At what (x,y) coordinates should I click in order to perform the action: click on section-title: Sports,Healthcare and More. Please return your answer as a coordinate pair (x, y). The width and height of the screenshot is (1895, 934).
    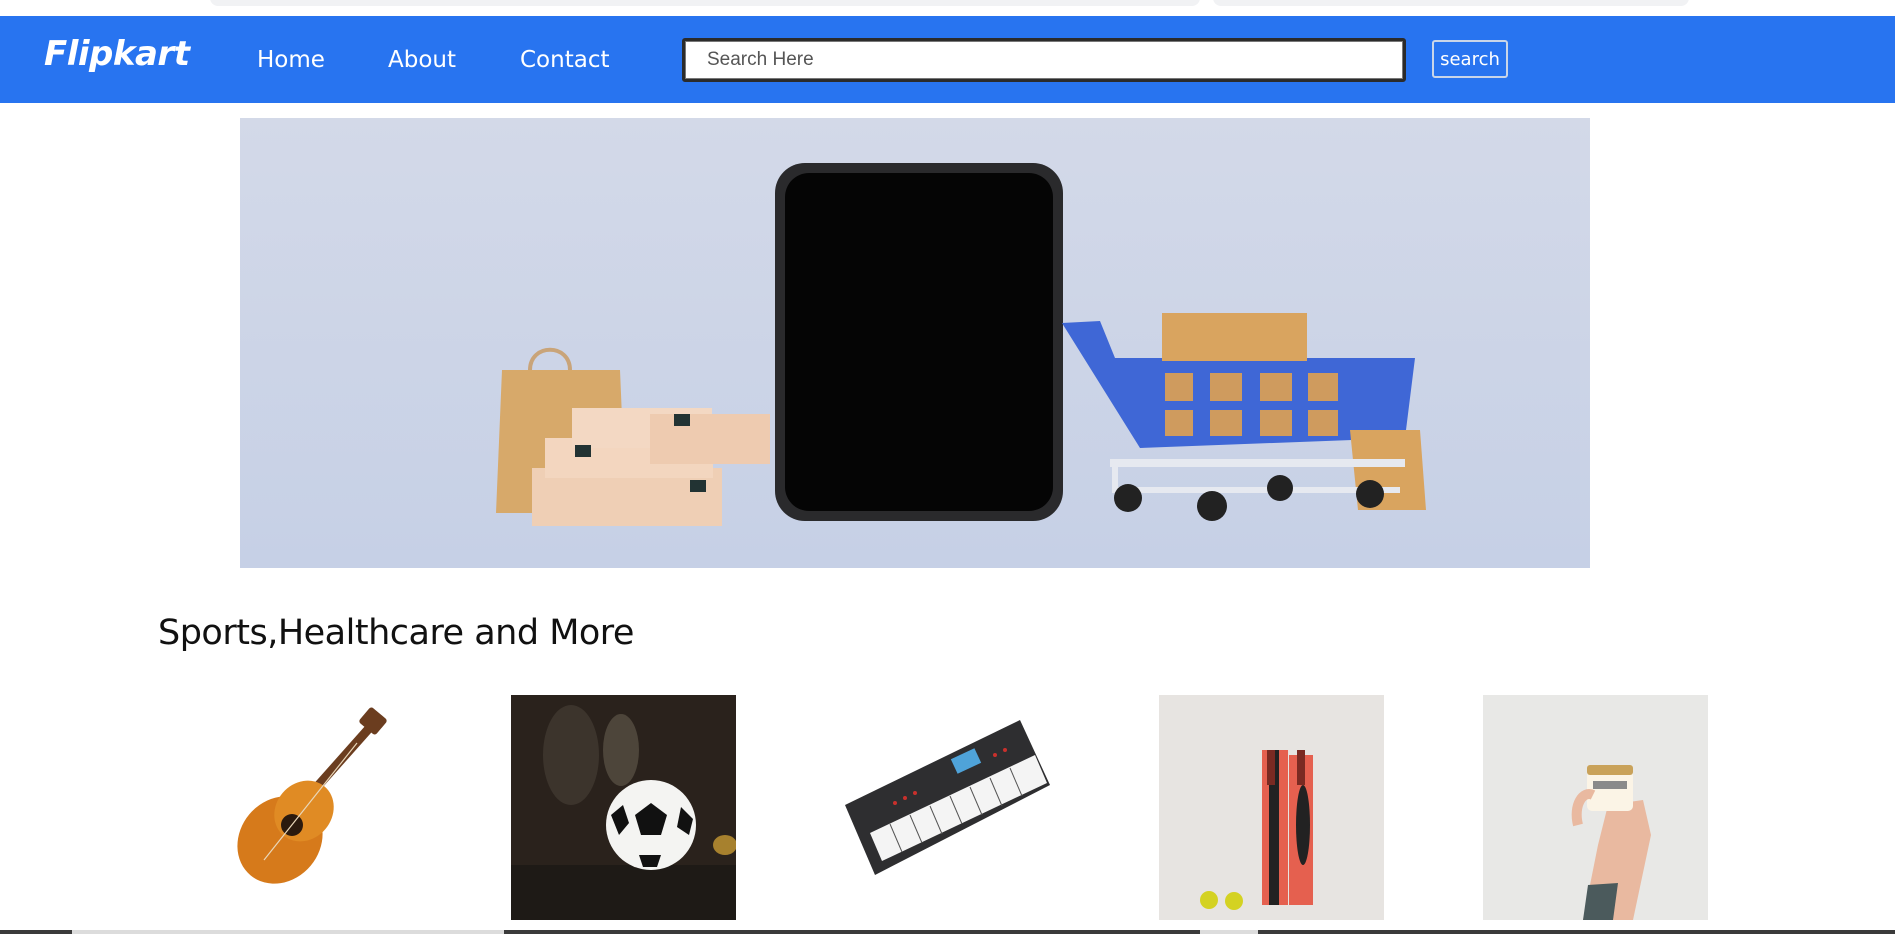
    Looking at the image, I should click on (396, 633).